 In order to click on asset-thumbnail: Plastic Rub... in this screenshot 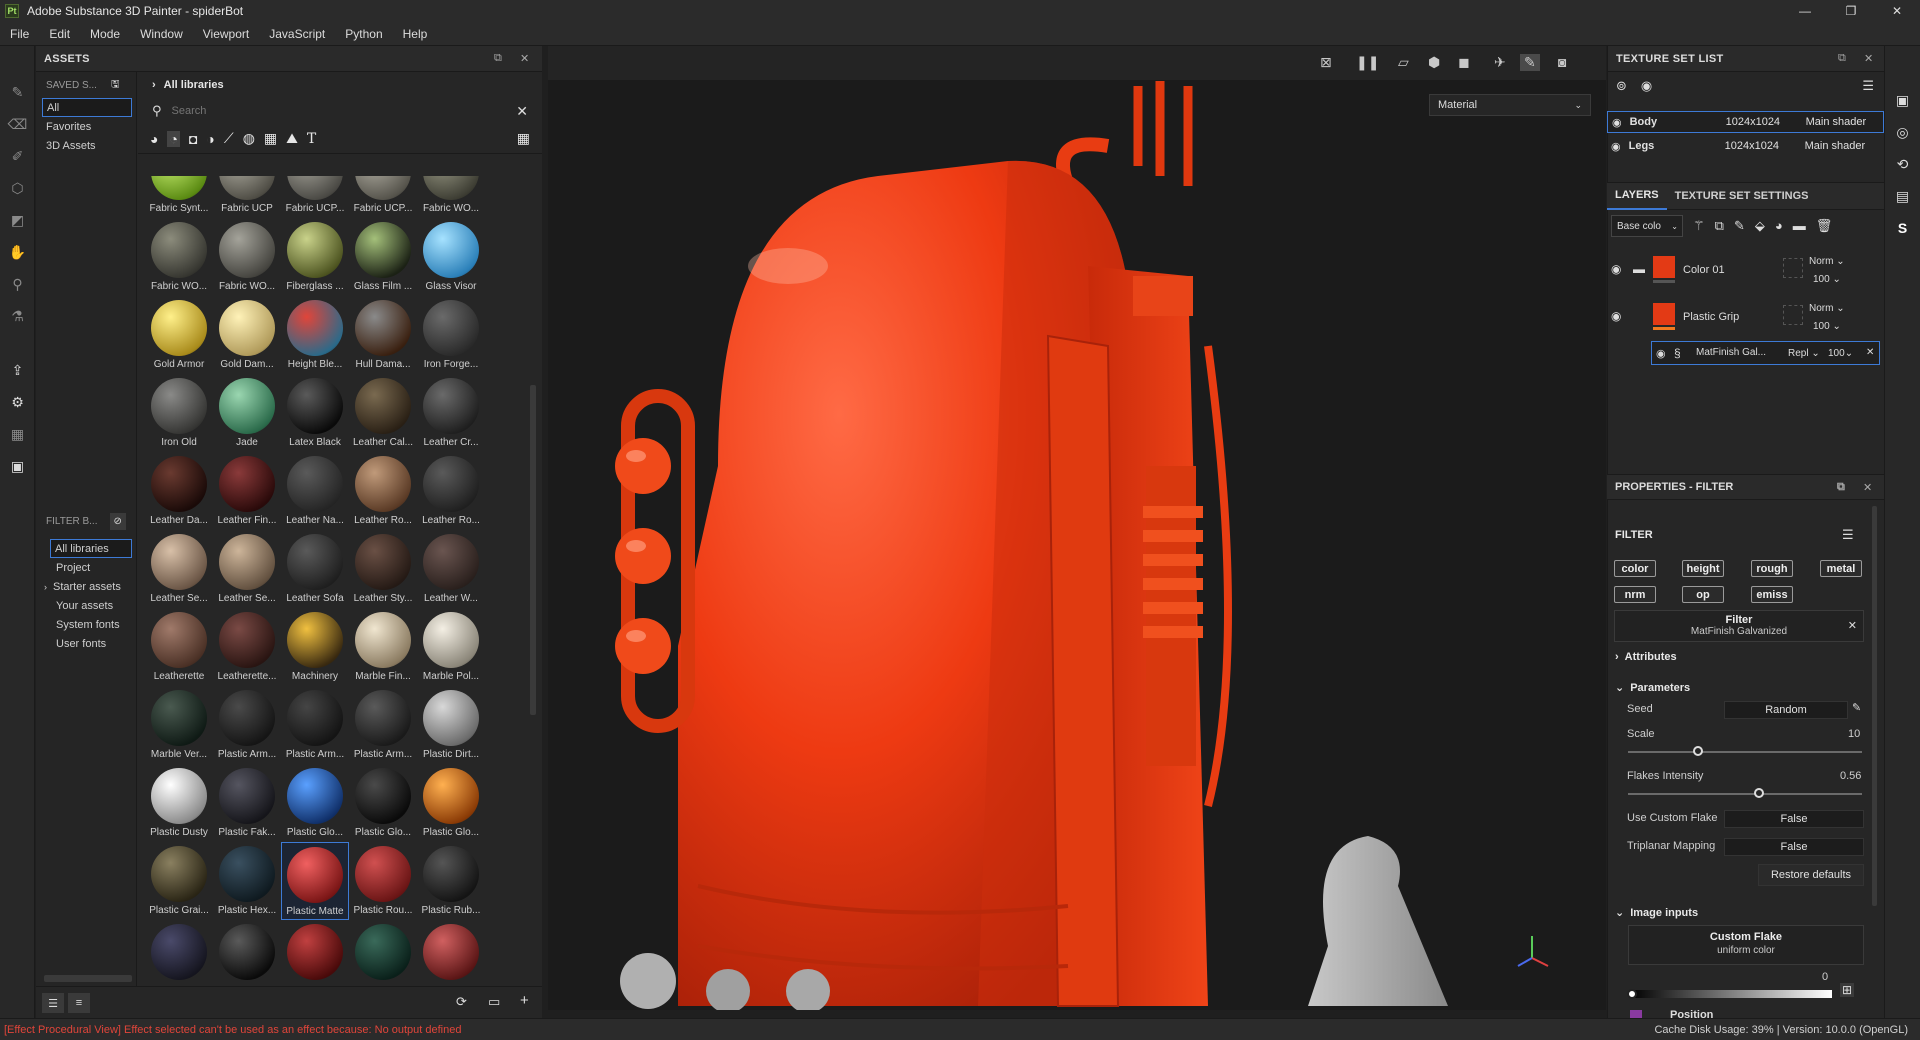, I will do `click(451, 881)`.